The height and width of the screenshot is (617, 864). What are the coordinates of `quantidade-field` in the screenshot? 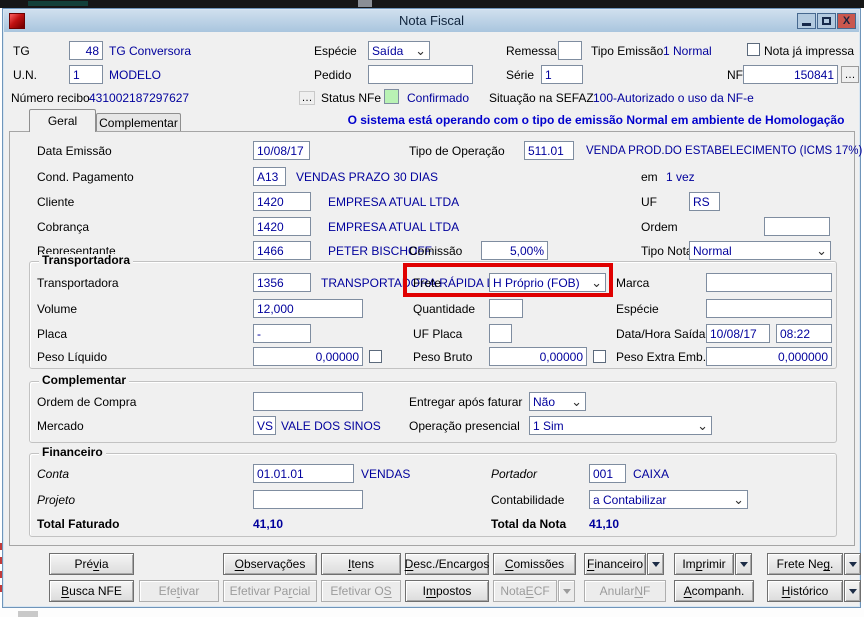 It's located at (506, 308).